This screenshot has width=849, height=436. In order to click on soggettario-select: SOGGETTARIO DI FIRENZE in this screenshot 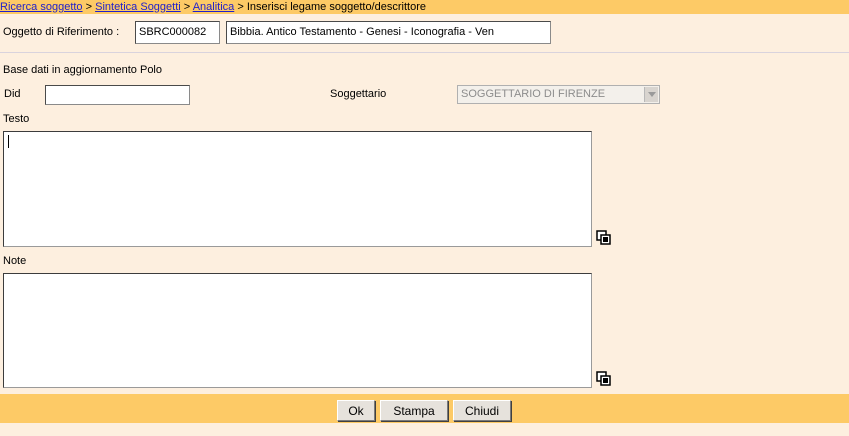, I will do `click(558, 94)`.